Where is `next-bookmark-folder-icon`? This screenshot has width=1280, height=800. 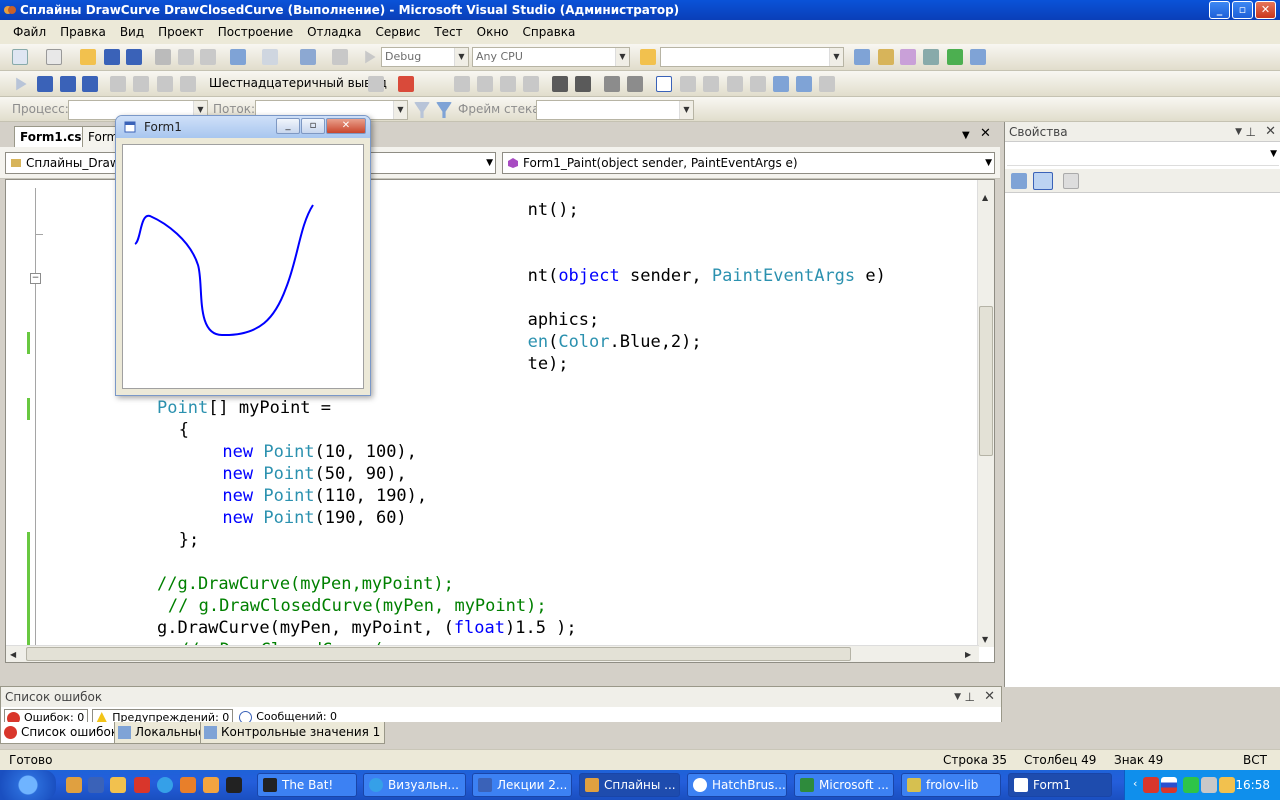 next-bookmark-folder-icon is located at coordinates (711, 84).